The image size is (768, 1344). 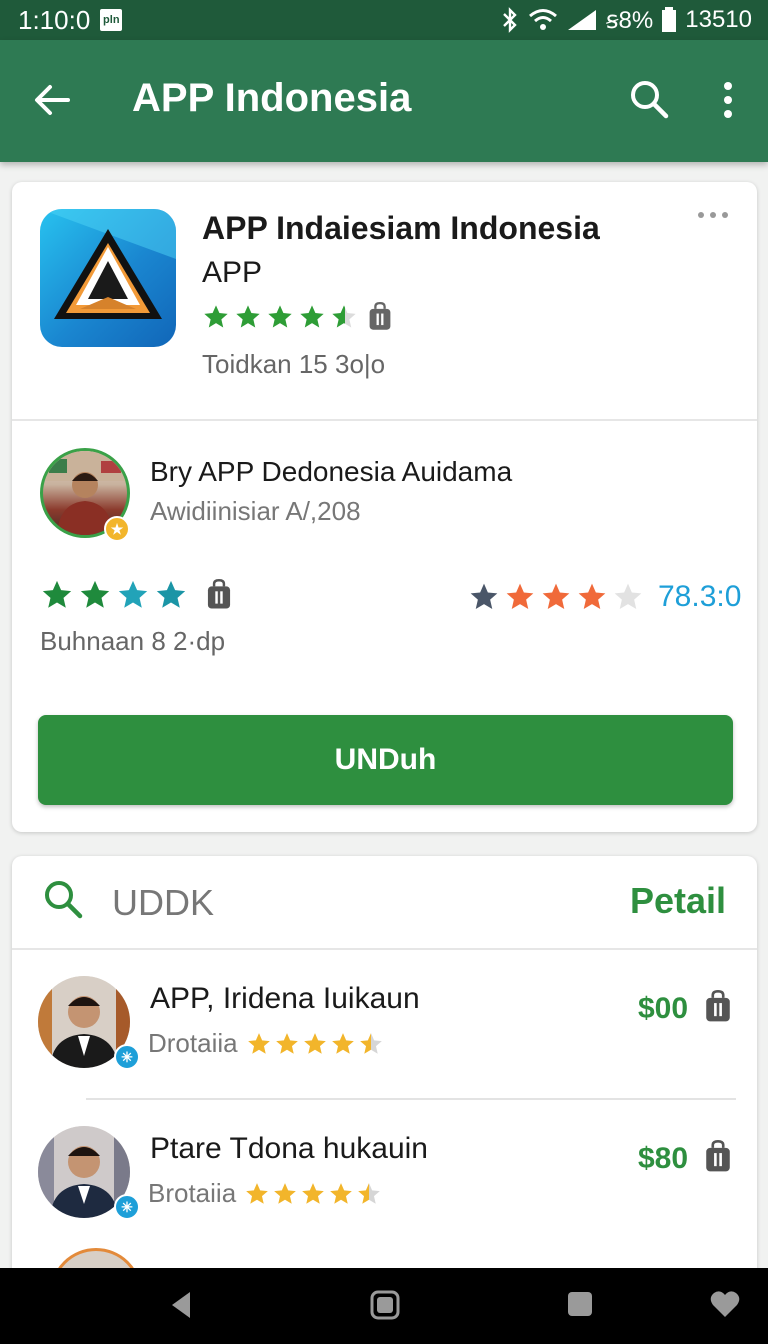 What do you see at coordinates (582, 20) in the screenshot?
I see `signal-icon` at bounding box center [582, 20].